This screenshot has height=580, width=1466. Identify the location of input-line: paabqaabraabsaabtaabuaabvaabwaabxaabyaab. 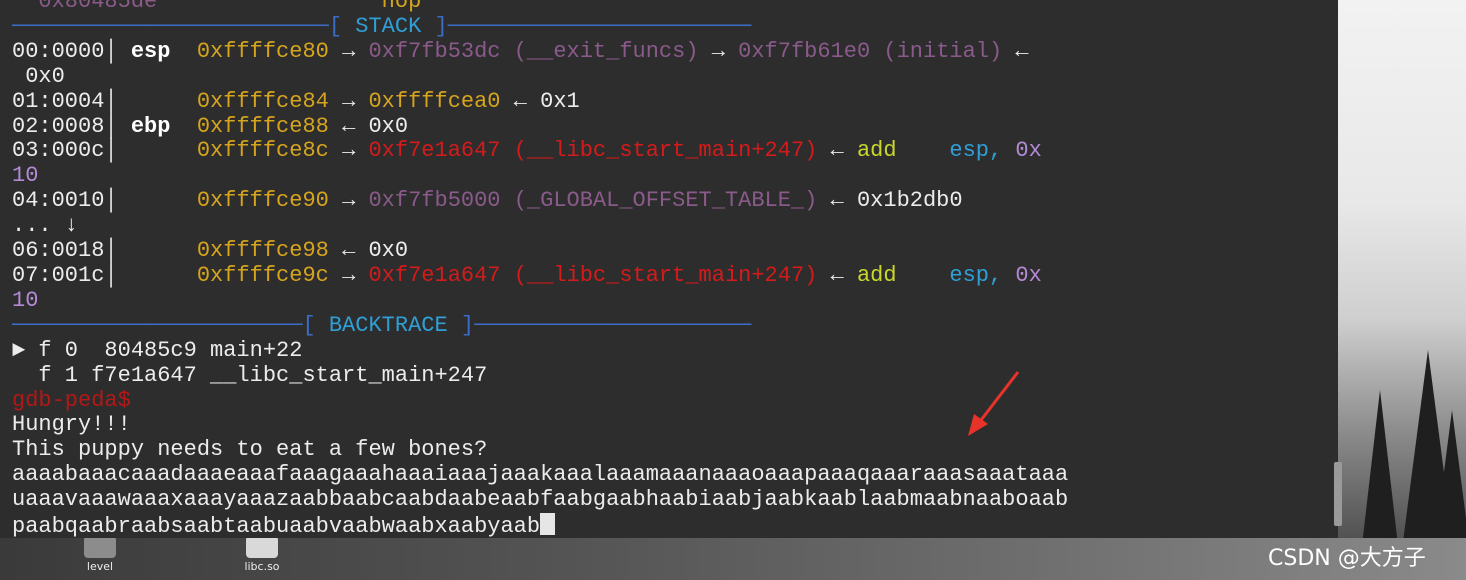
(276, 527).